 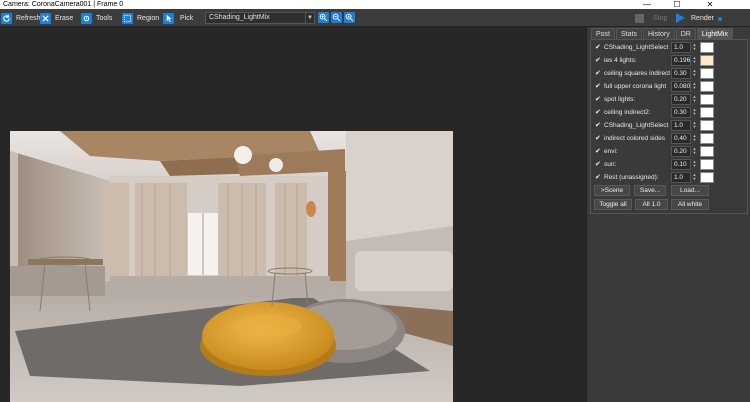 What do you see at coordinates (336, 17) in the screenshot?
I see `zoom-out-button` at bounding box center [336, 17].